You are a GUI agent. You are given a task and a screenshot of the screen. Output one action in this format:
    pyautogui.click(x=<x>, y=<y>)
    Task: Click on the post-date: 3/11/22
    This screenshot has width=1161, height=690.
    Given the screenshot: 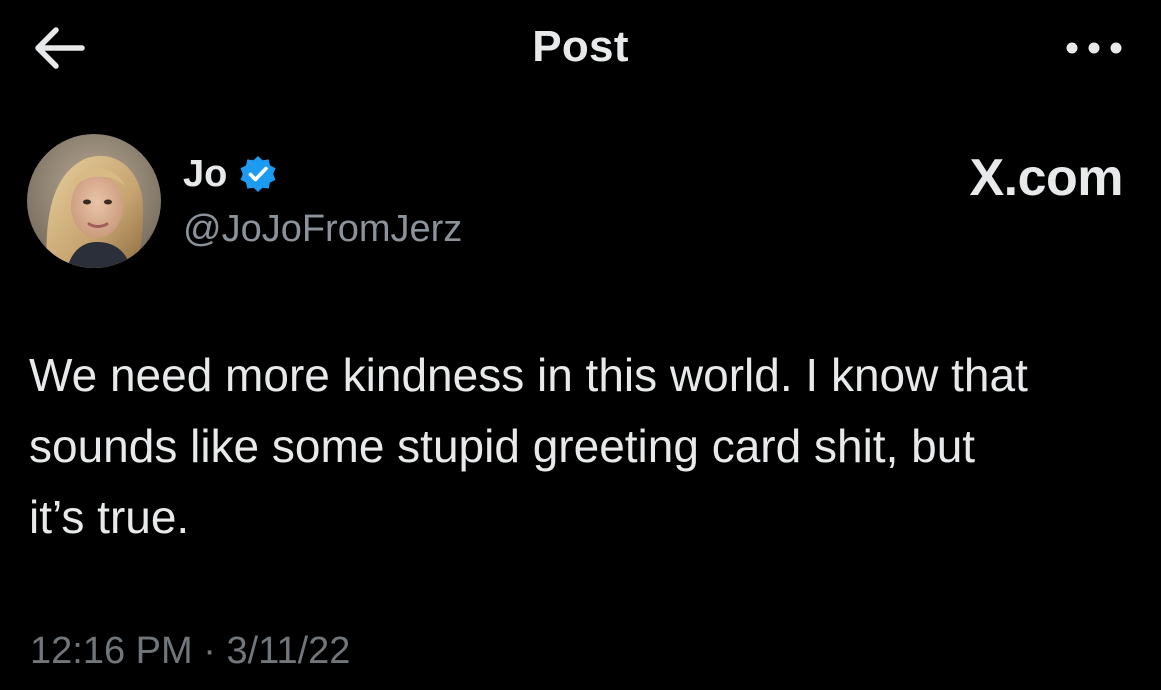 What is the action you would take?
    pyautogui.click(x=288, y=651)
    